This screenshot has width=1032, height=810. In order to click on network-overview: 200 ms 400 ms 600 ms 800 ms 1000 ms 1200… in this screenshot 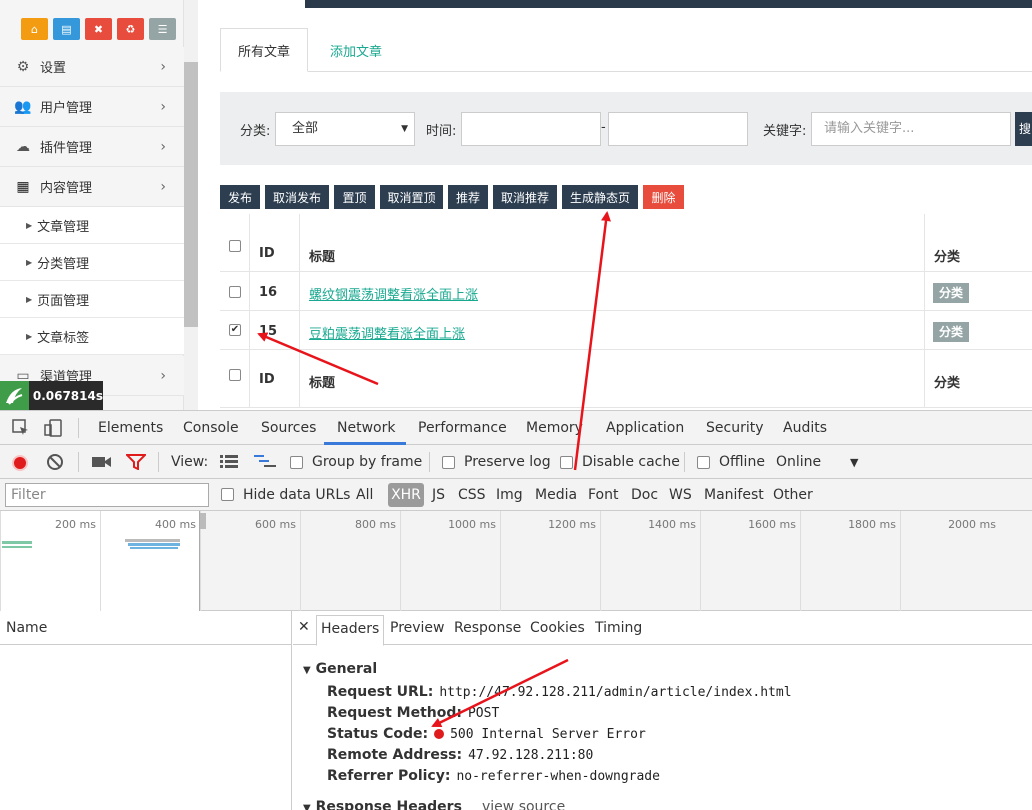, I will do `click(516, 561)`.